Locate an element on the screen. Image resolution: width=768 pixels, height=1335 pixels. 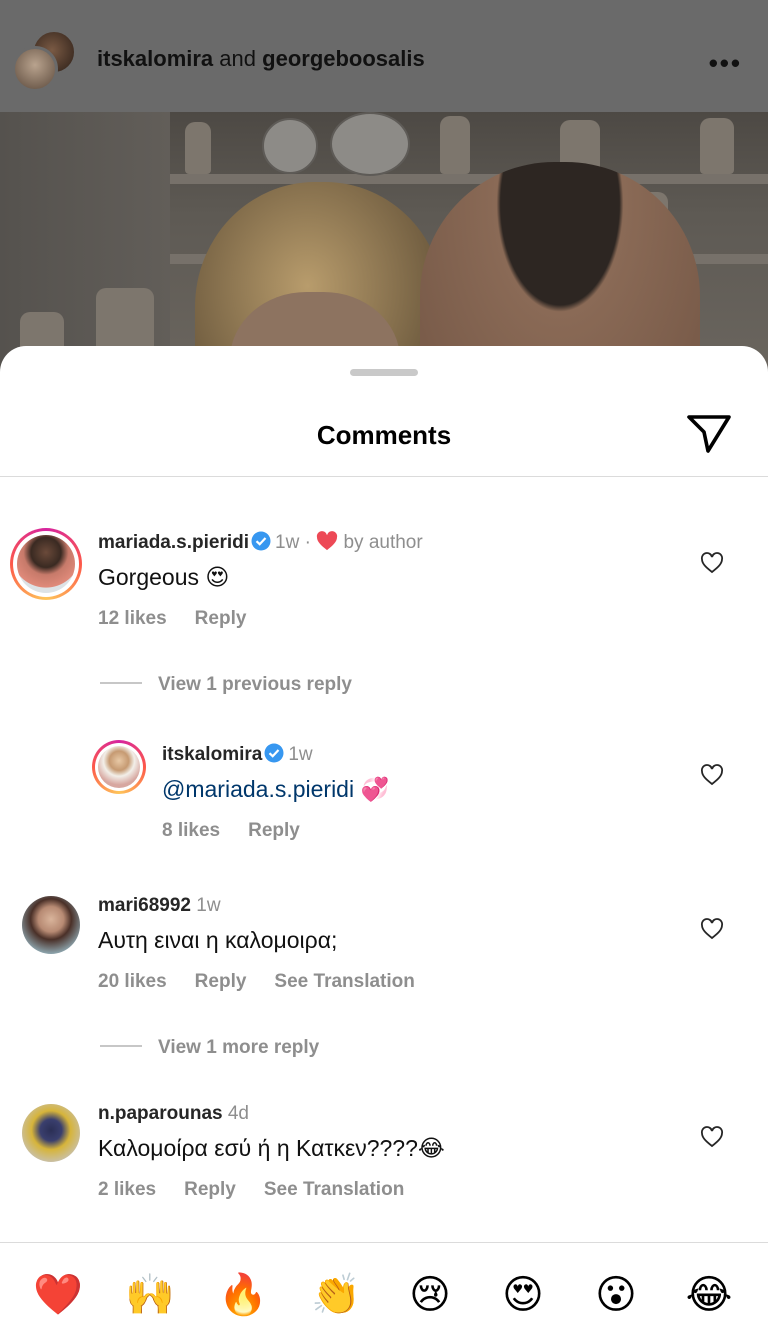
reaction-raised-hands: 🙌 is located at coordinates (150, 1295).